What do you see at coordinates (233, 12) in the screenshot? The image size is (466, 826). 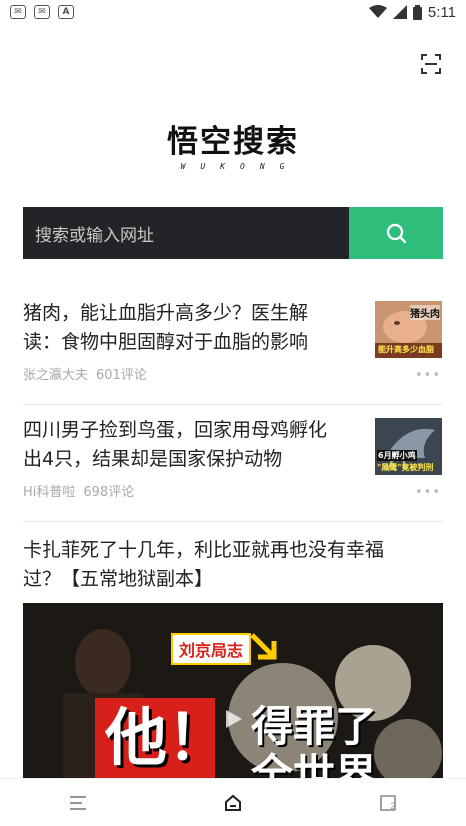 I see `status-bar: ✉ ✉ A 5:11` at bounding box center [233, 12].